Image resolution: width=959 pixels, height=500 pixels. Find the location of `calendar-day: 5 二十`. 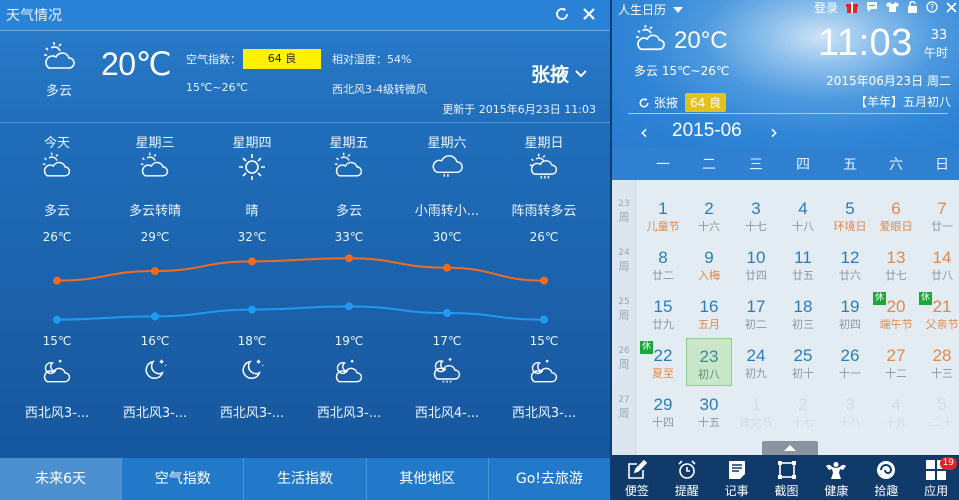

calendar-day: 5 二十 is located at coordinates (939, 411).